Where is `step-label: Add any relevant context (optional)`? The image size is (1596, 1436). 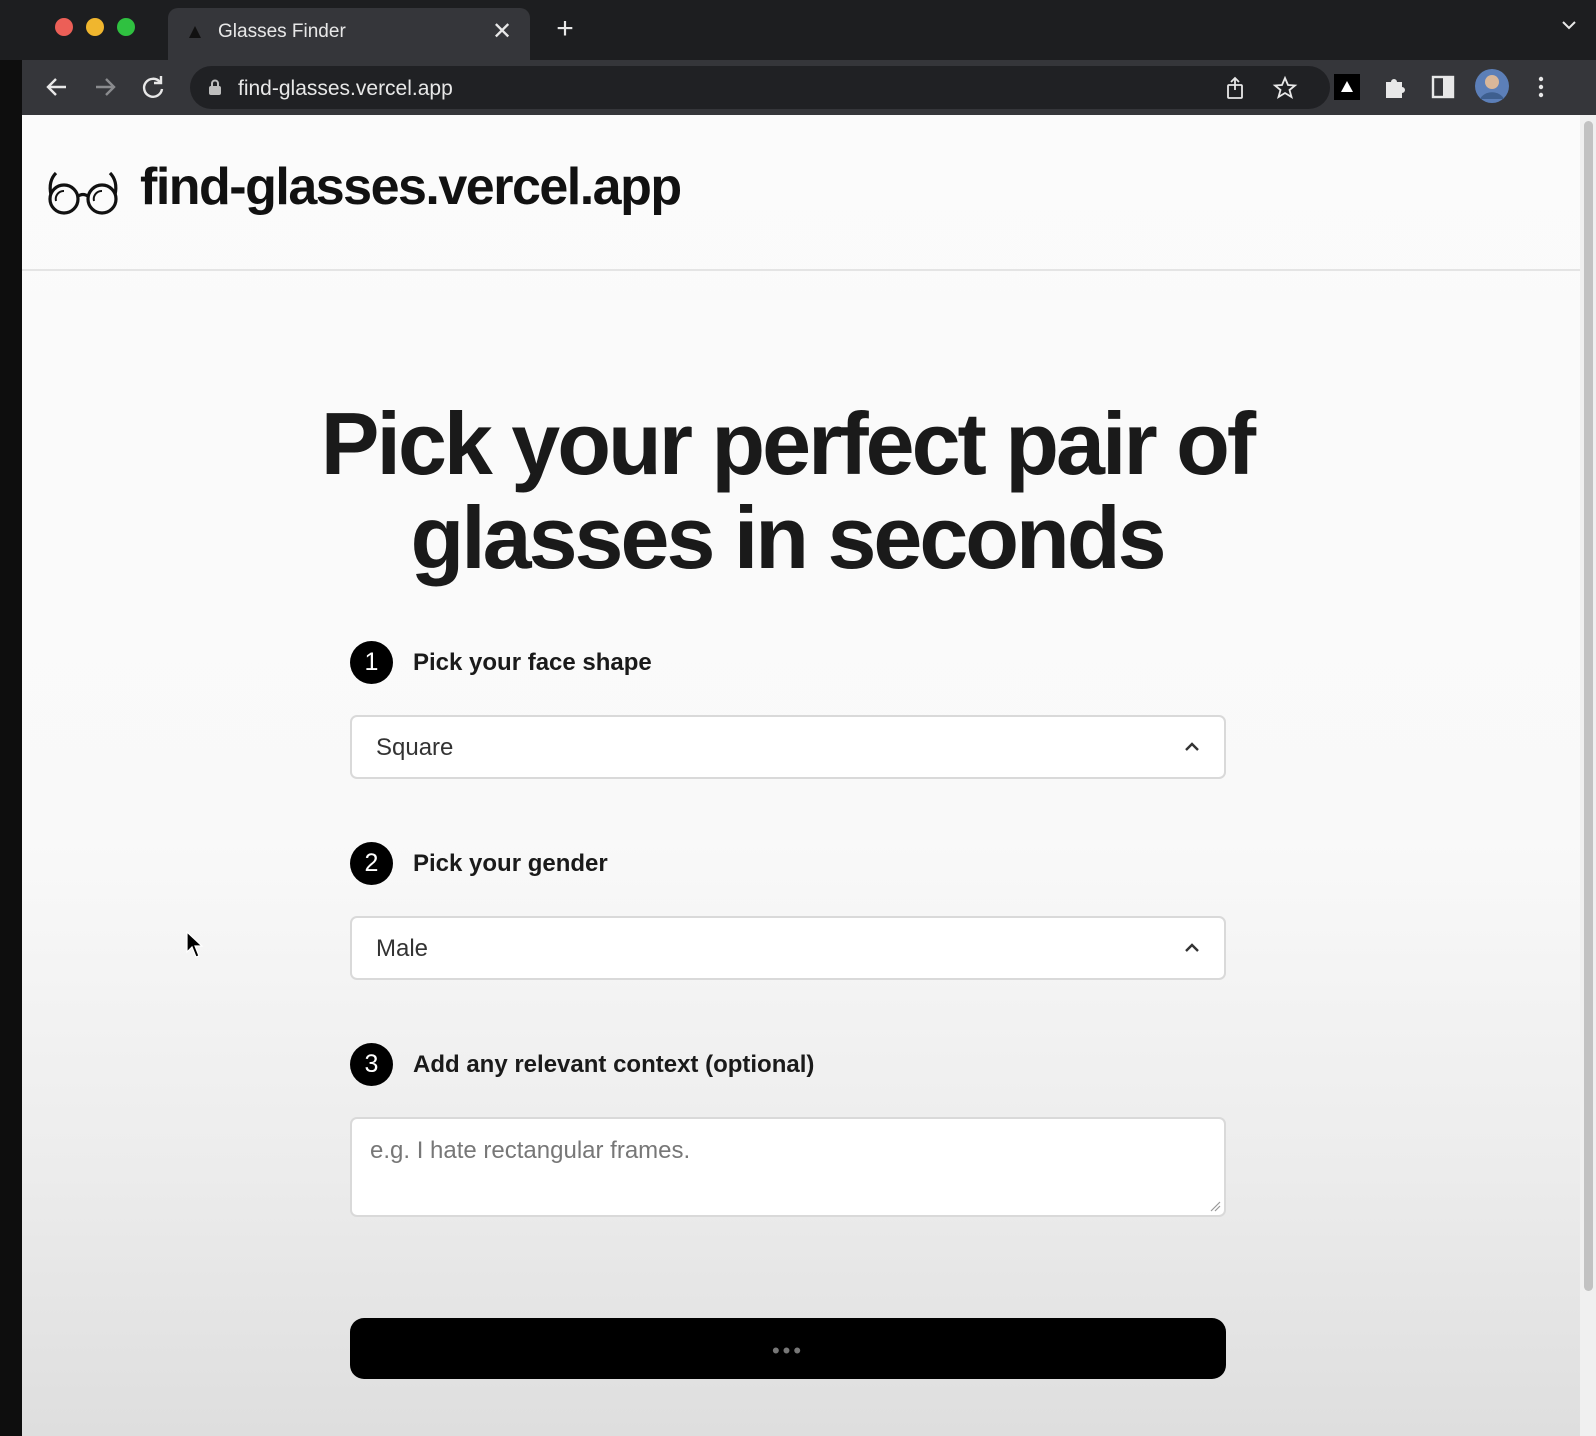 step-label: Add any relevant context (optional) is located at coordinates (614, 1064).